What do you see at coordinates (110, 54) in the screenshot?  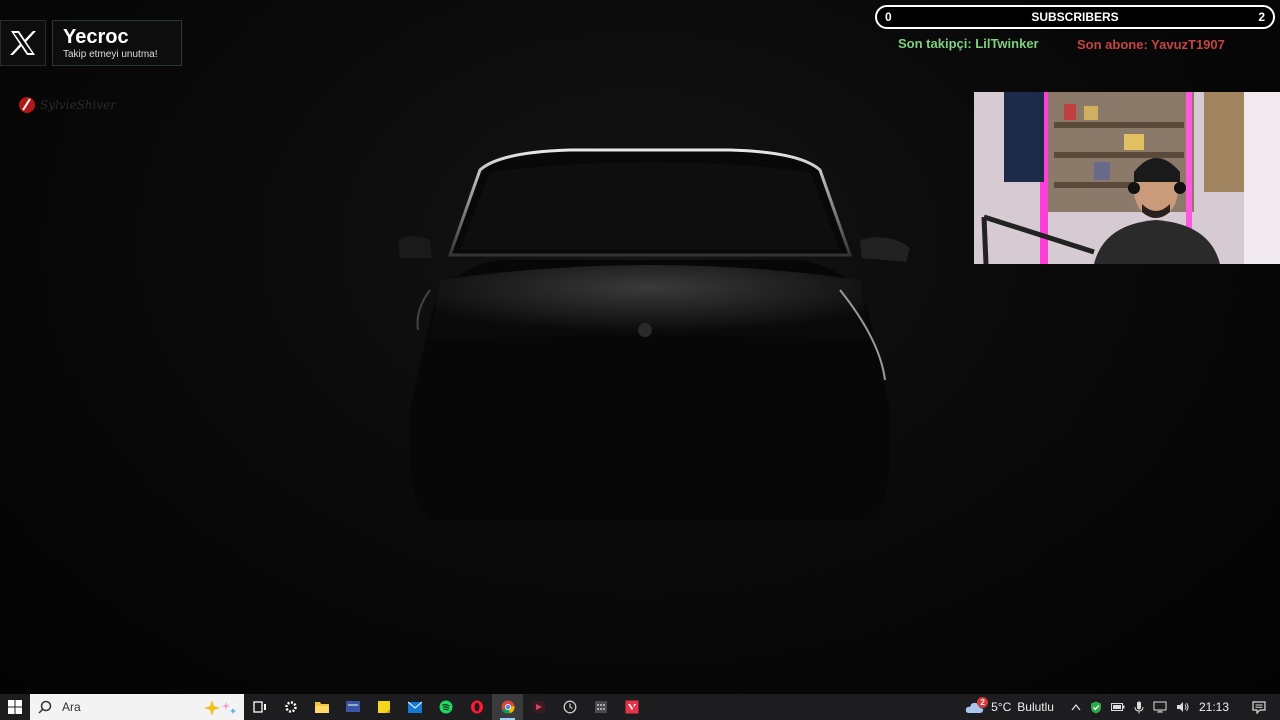 I see `follow-reminder: Takip etmeyi unutma!` at bounding box center [110, 54].